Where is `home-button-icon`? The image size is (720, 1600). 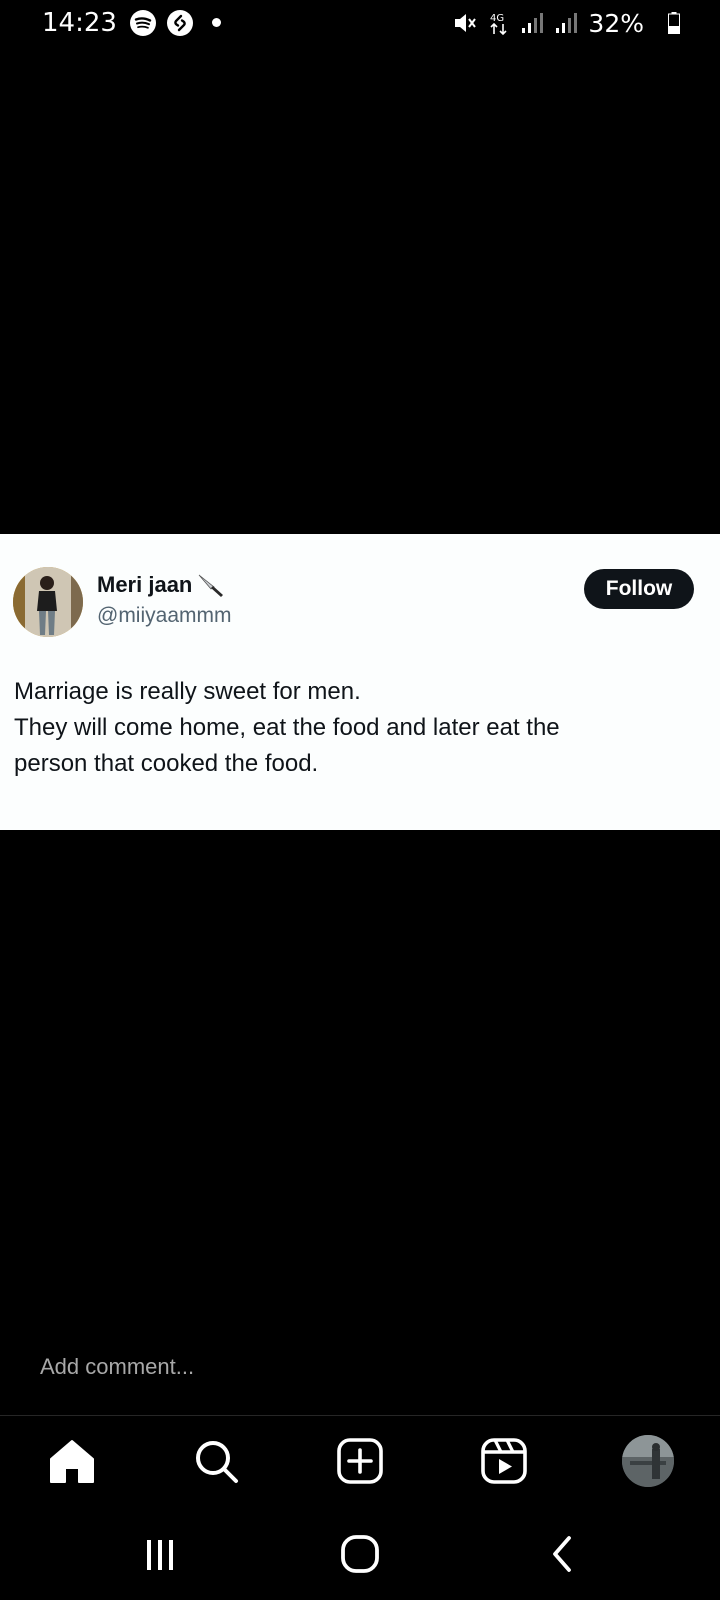
home-button-icon is located at coordinates (360, 1554).